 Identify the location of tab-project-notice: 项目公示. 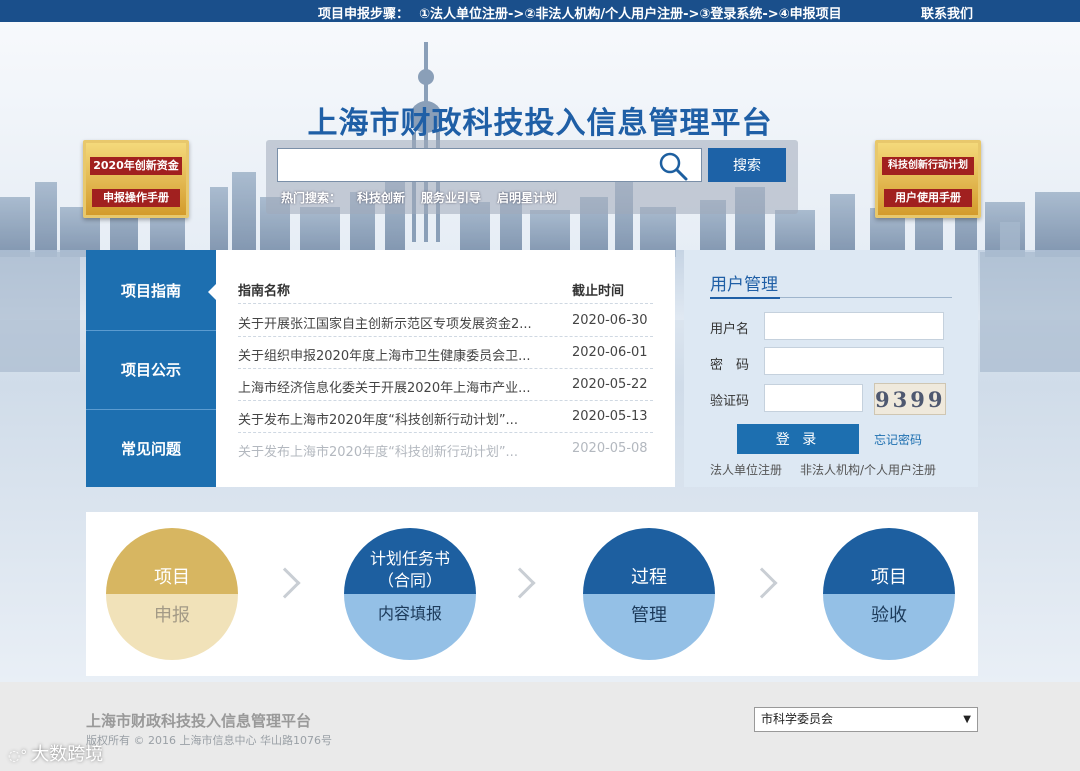
(151, 369).